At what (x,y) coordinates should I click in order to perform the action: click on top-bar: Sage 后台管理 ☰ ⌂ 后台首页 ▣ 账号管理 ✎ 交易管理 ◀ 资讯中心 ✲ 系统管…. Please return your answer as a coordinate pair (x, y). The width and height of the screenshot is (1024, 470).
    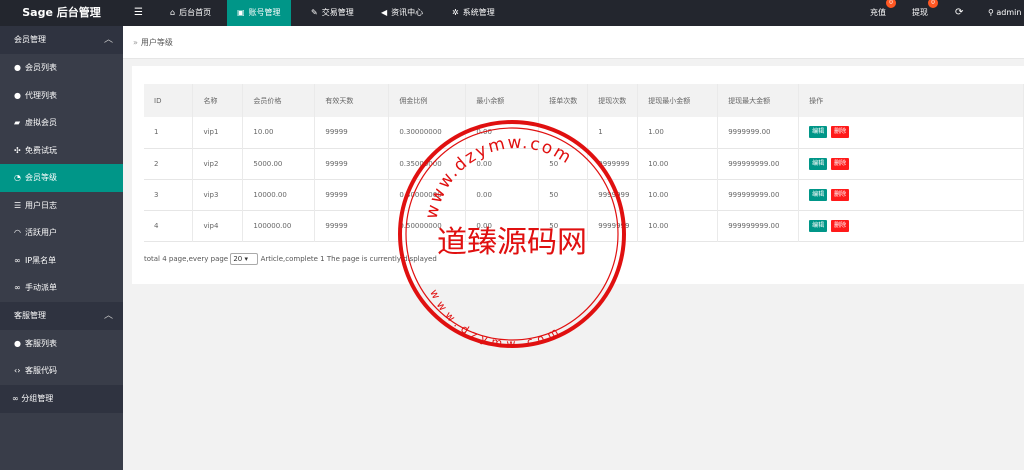
    Looking at the image, I should click on (512, 13).